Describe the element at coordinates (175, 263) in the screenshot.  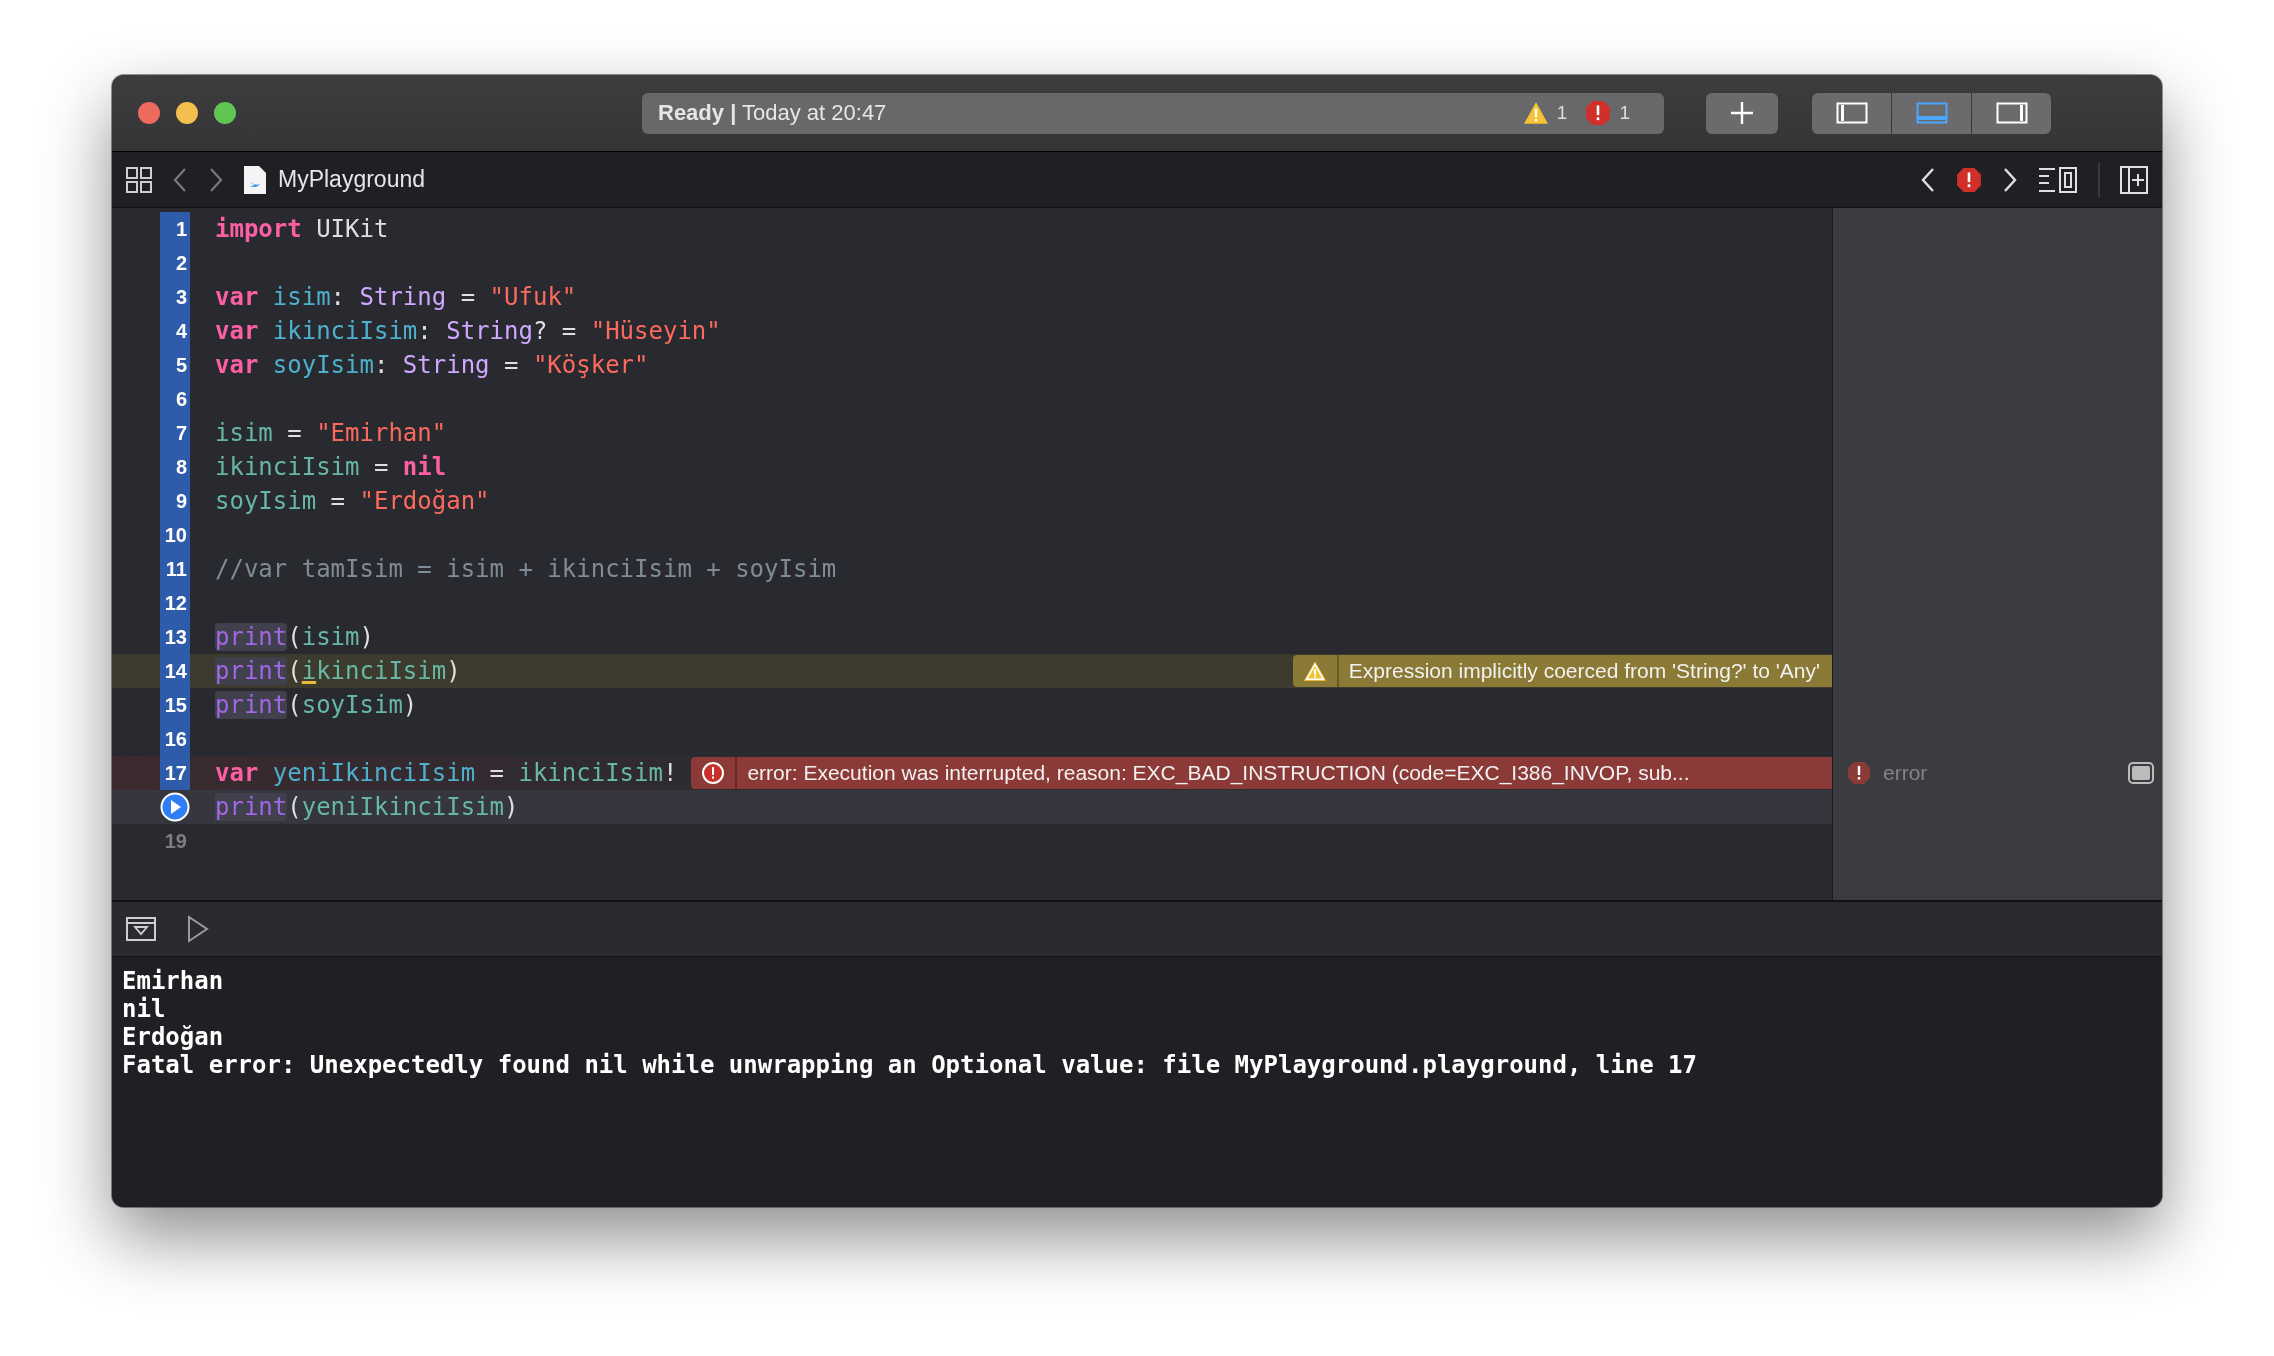
I see `line-number: 2` at that location.